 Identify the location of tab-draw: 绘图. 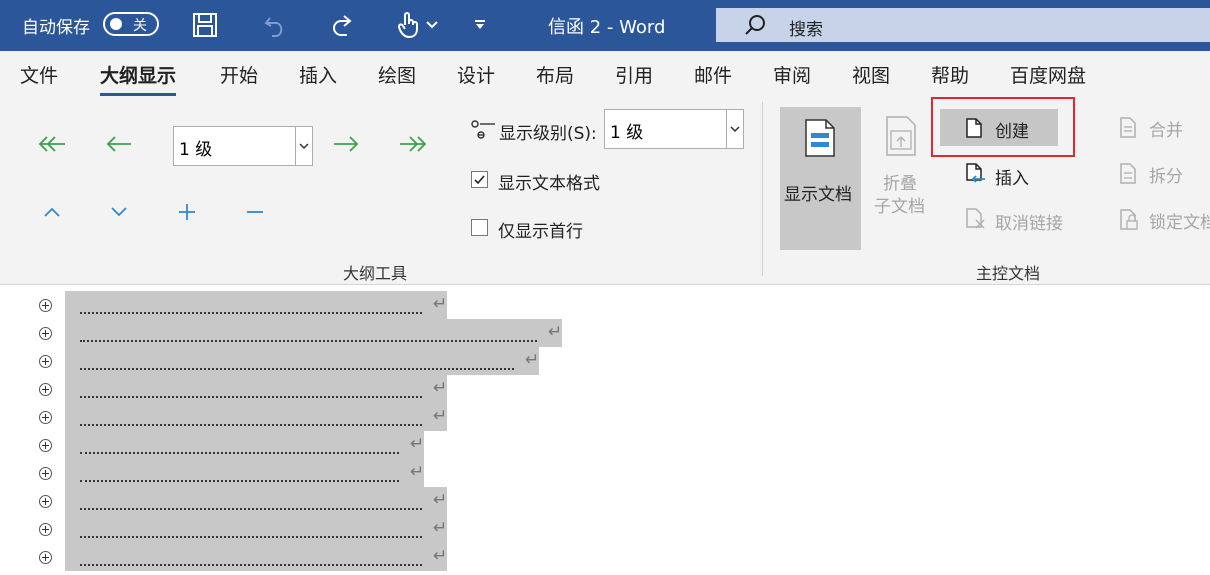
(397, 74).